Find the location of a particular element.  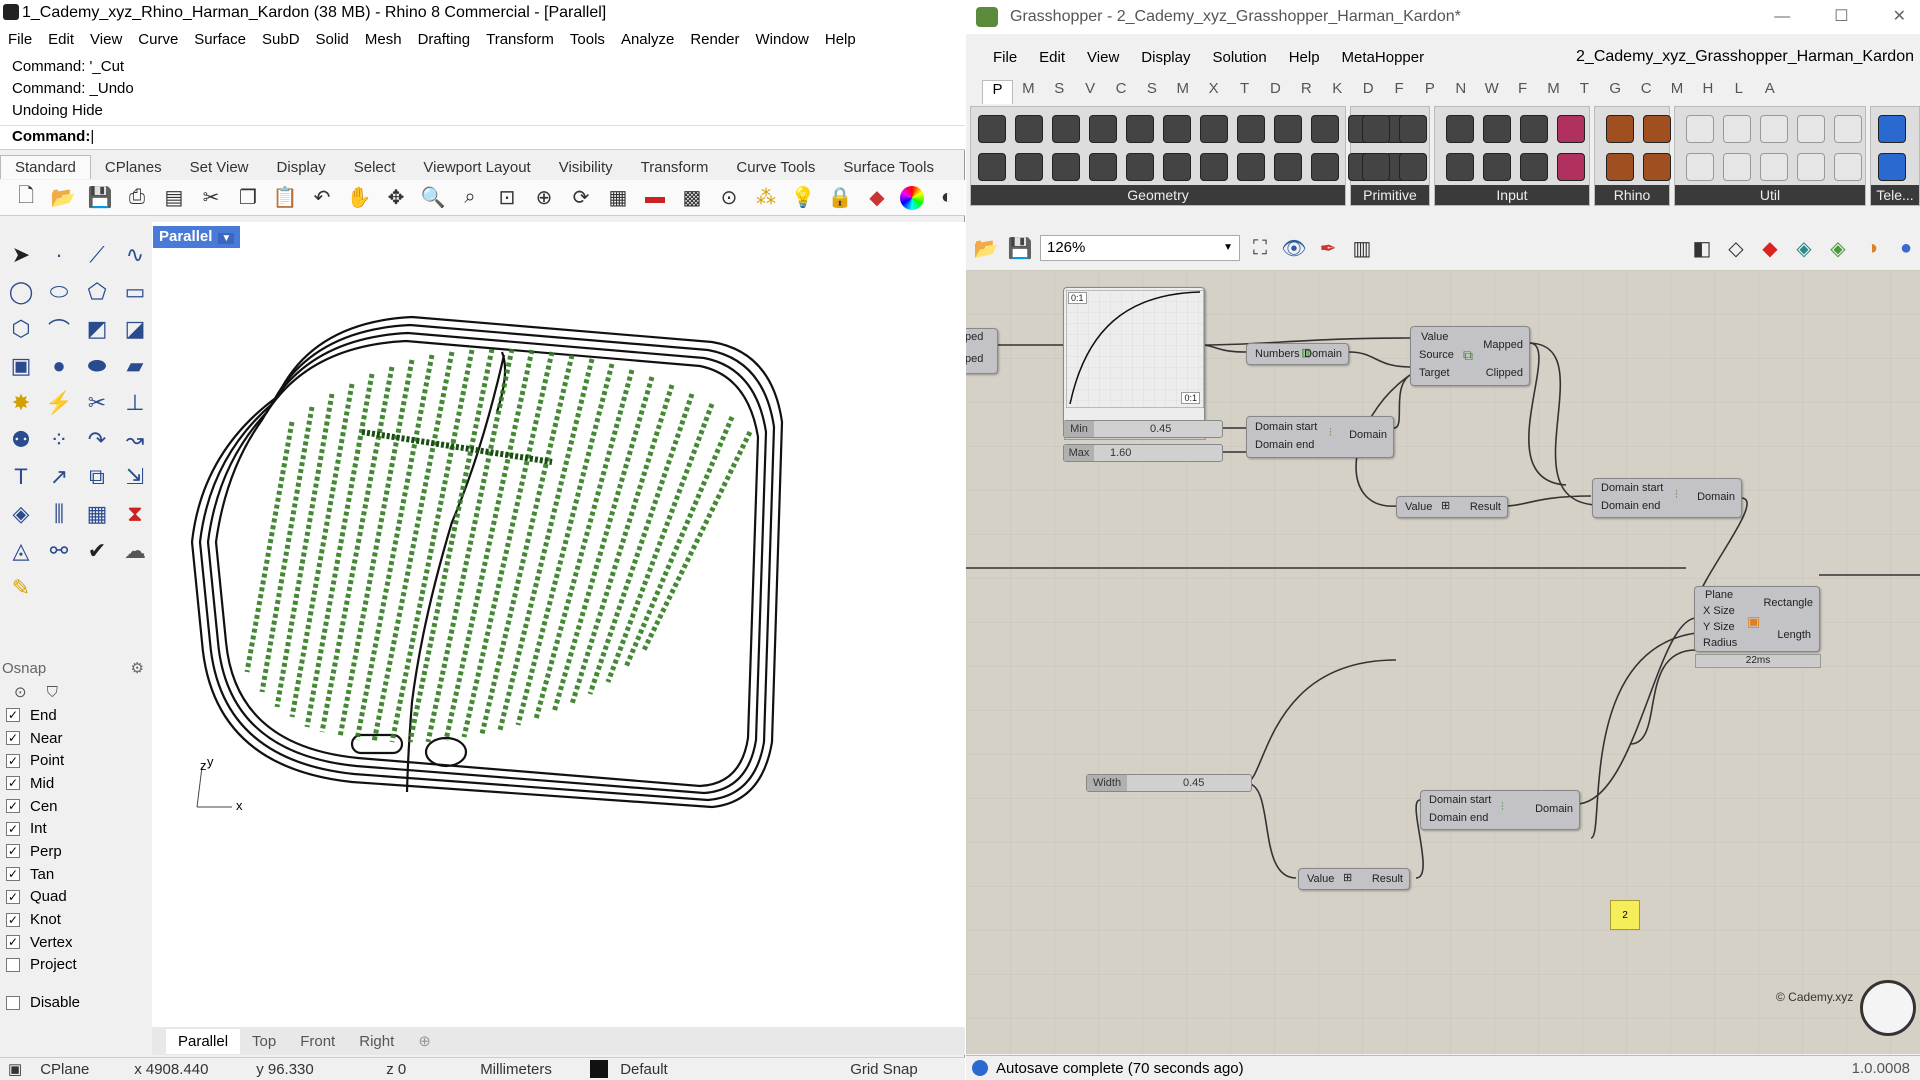

transform-icon: ⇲ is located at coordinates (135, 476).